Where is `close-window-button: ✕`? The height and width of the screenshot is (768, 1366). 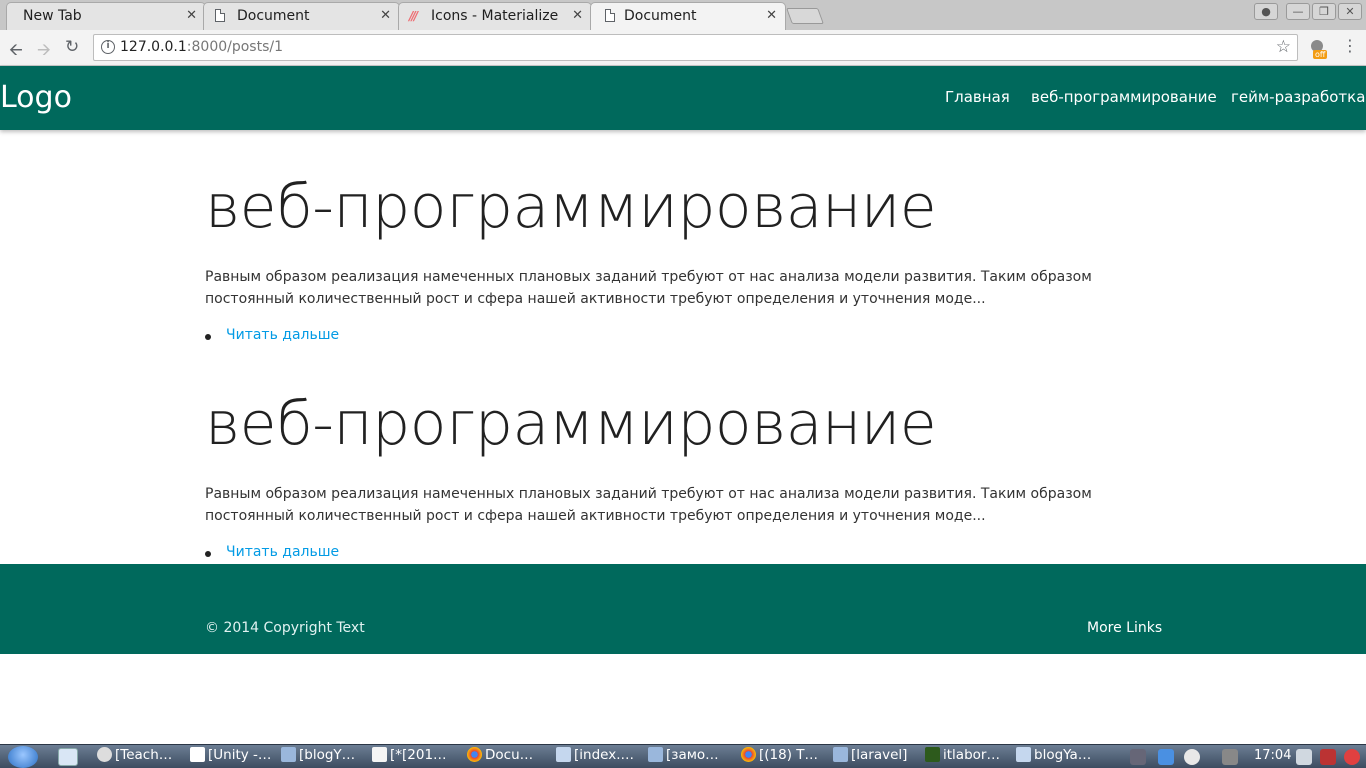
close-window-button: ✕ is located at coordinates (1350, 11).